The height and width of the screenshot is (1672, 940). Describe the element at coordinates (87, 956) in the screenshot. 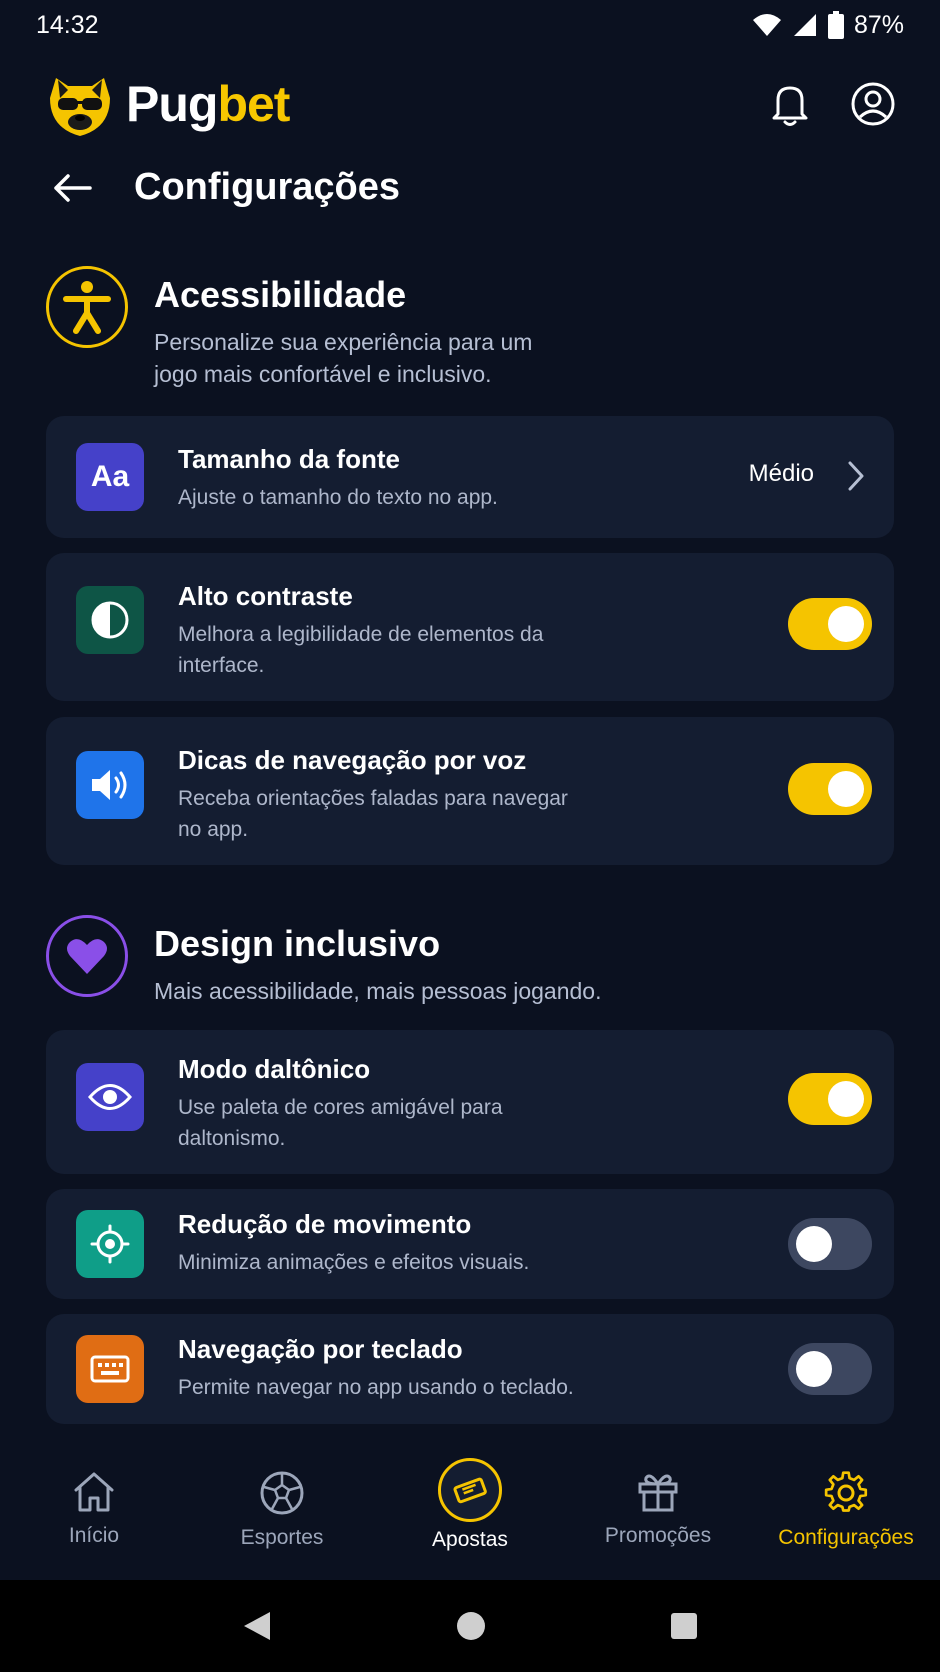

I see `heart-icon` at that location.